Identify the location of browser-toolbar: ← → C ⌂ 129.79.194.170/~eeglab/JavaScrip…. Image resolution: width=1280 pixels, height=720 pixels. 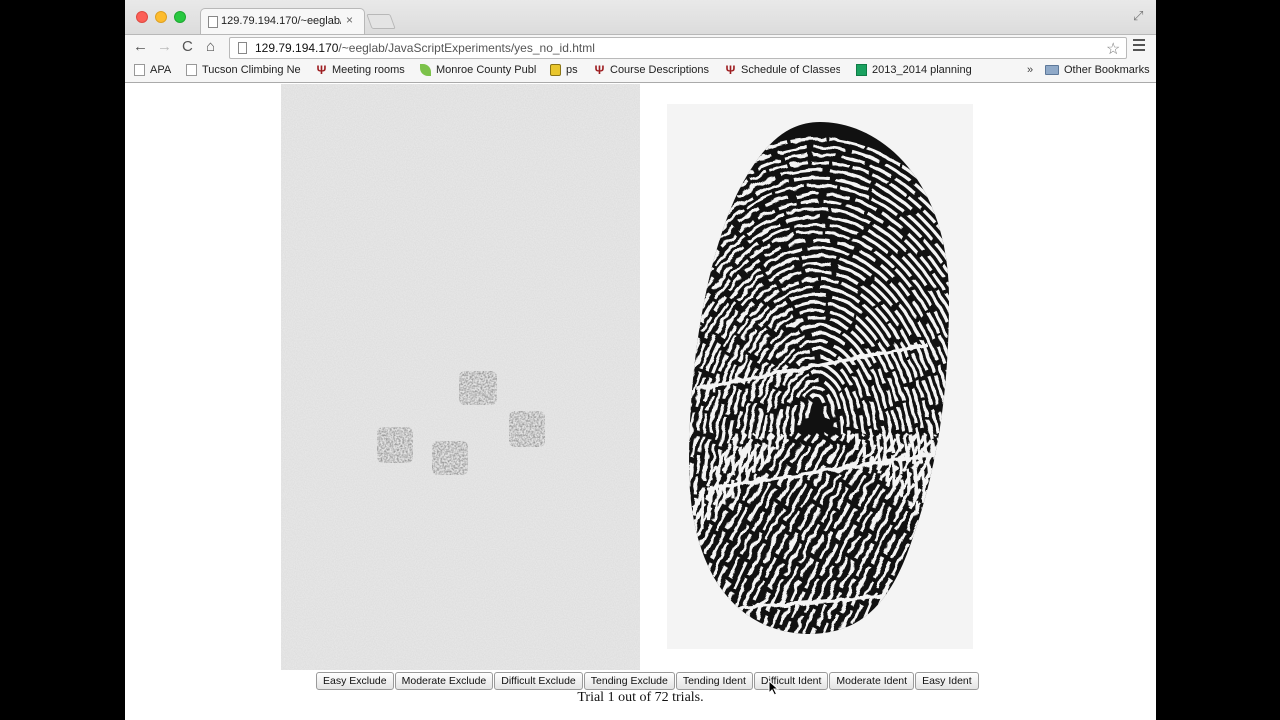
(640, 47).